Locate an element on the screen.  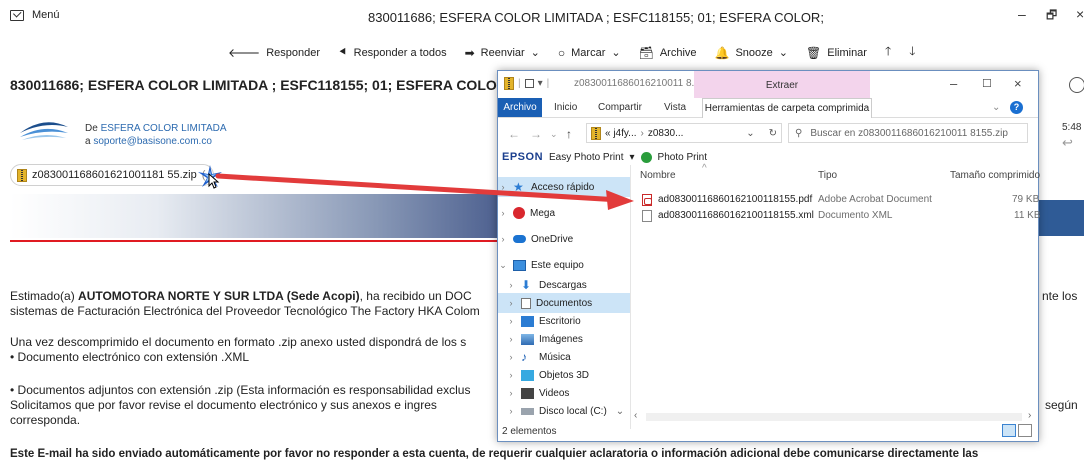
scroll-down-icon: ⌄ is located at coordinates (620, 411).